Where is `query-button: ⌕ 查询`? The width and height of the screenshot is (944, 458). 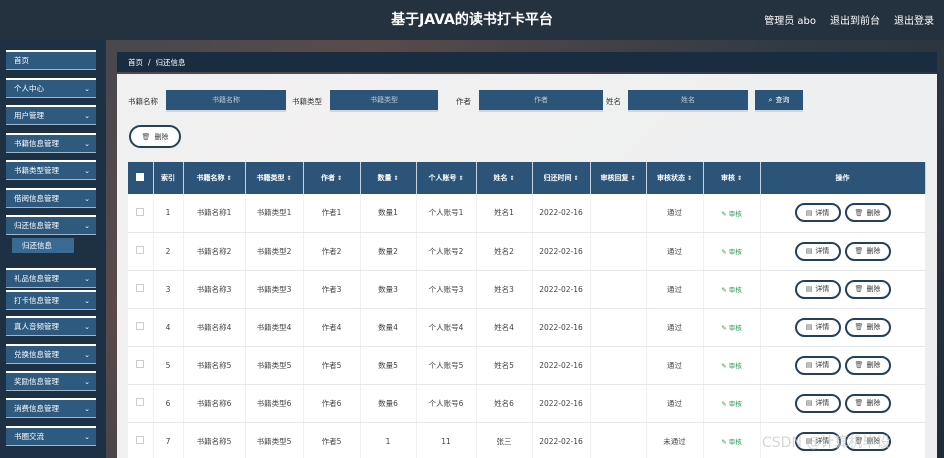
query-button: ⌕ 查询 is located at coordinates (779, 101).